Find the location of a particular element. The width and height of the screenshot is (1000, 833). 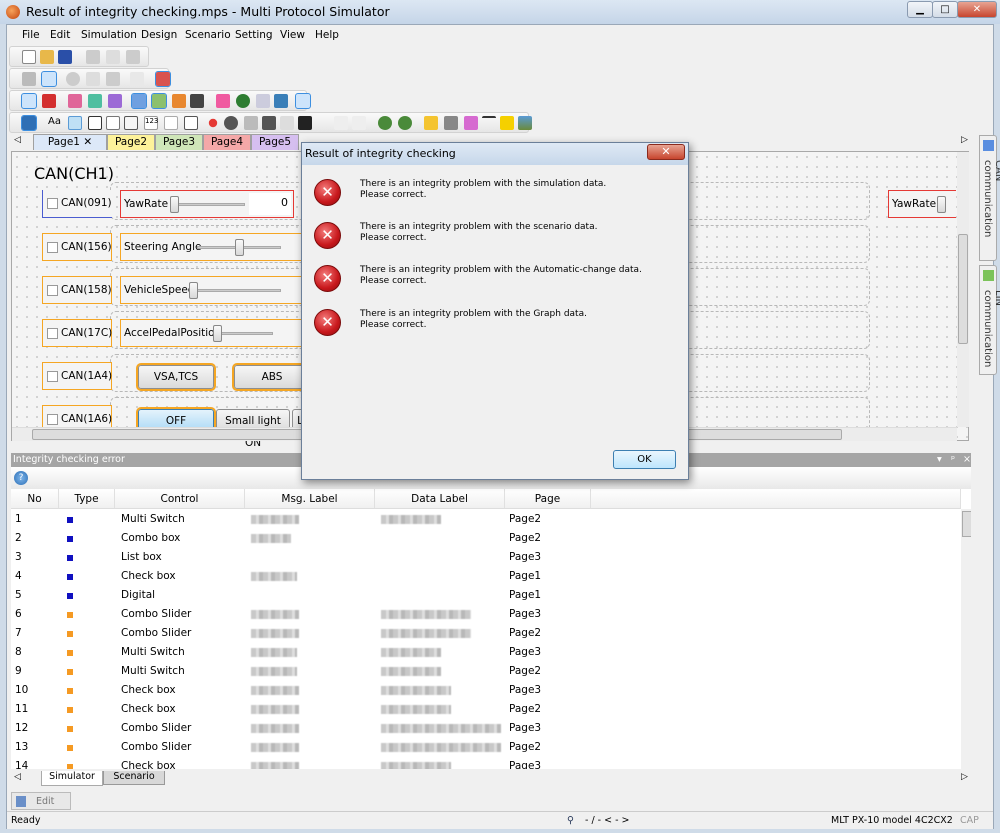

tab-page3: Page3 is located at coordinates (179, 142).